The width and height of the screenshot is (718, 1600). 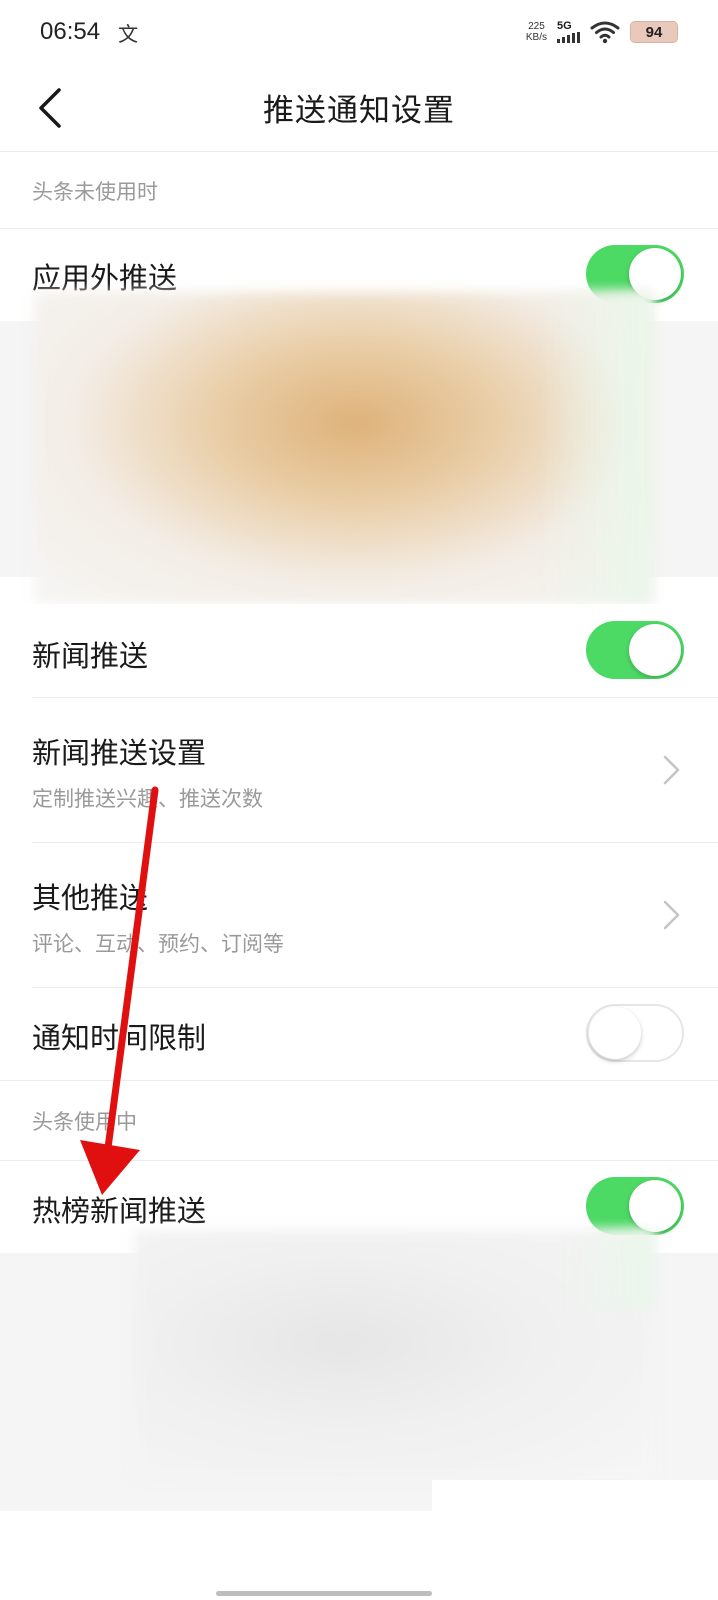 I want to click on network-type: 5G, so click(x=564, y=26).